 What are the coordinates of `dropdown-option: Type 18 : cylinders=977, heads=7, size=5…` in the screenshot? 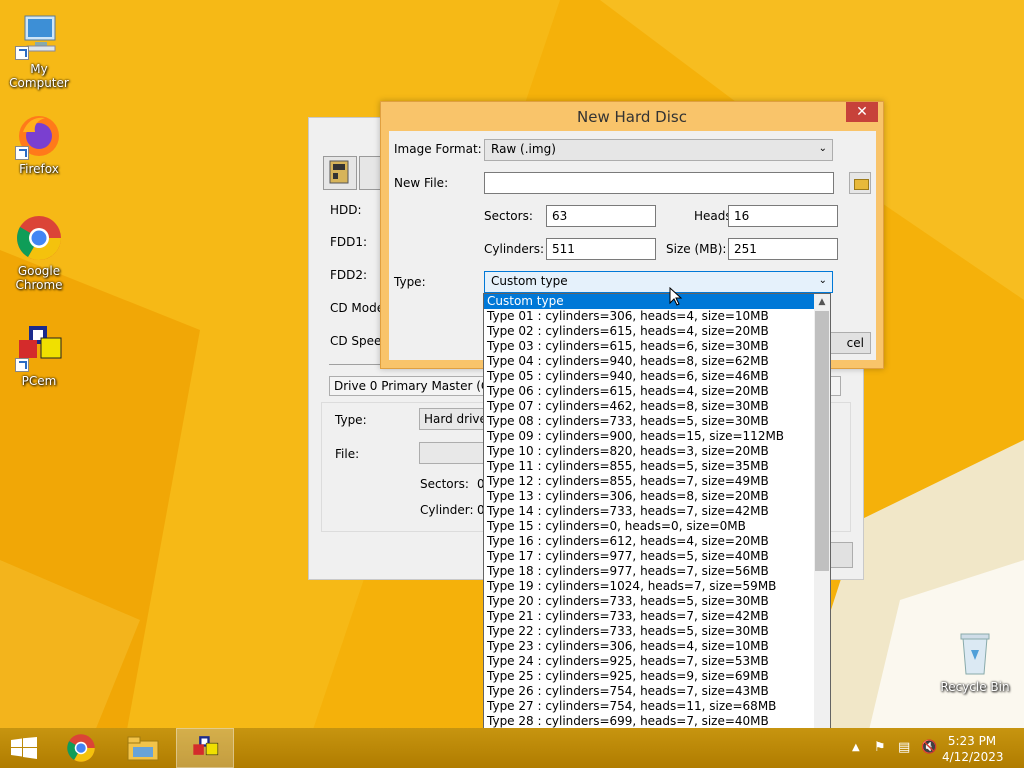 It's located at (657, 571).